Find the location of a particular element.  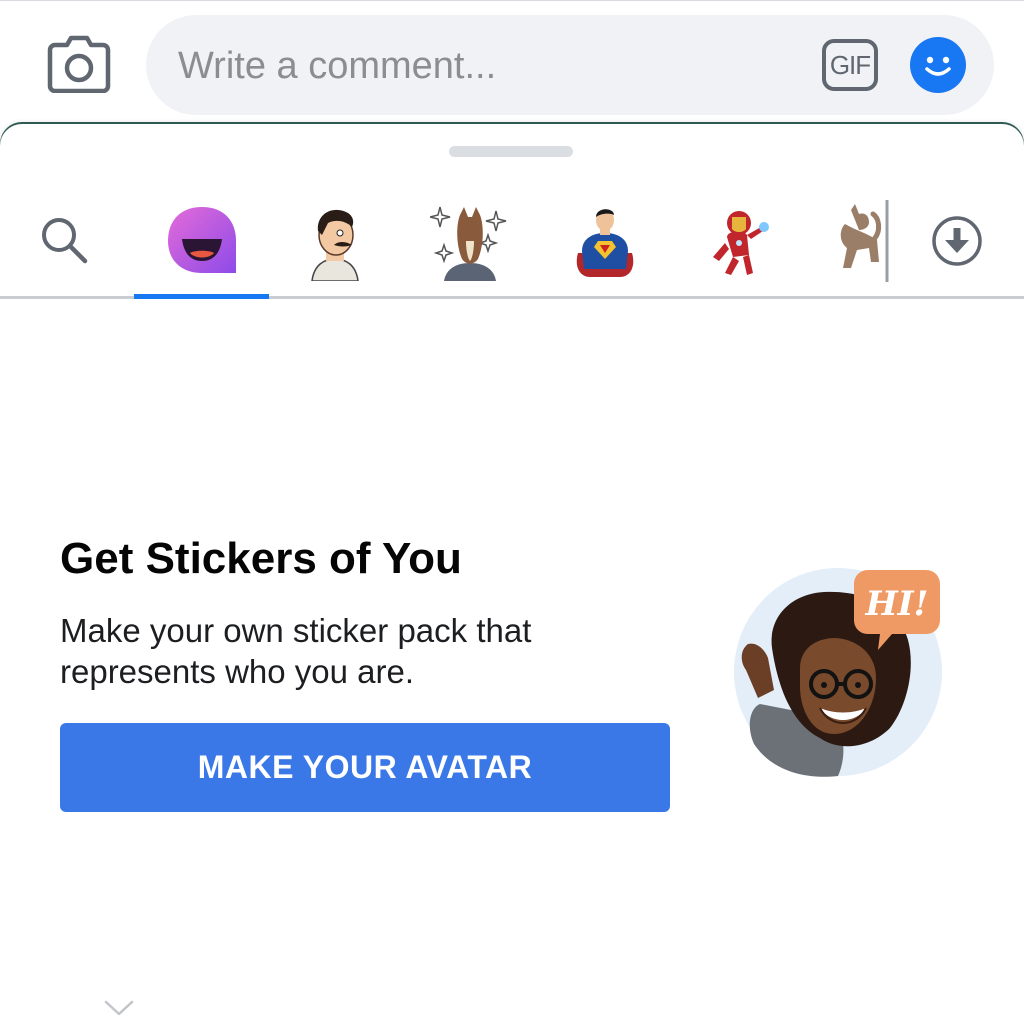

sticker-tab-bar is located at coordinates (512, 241).